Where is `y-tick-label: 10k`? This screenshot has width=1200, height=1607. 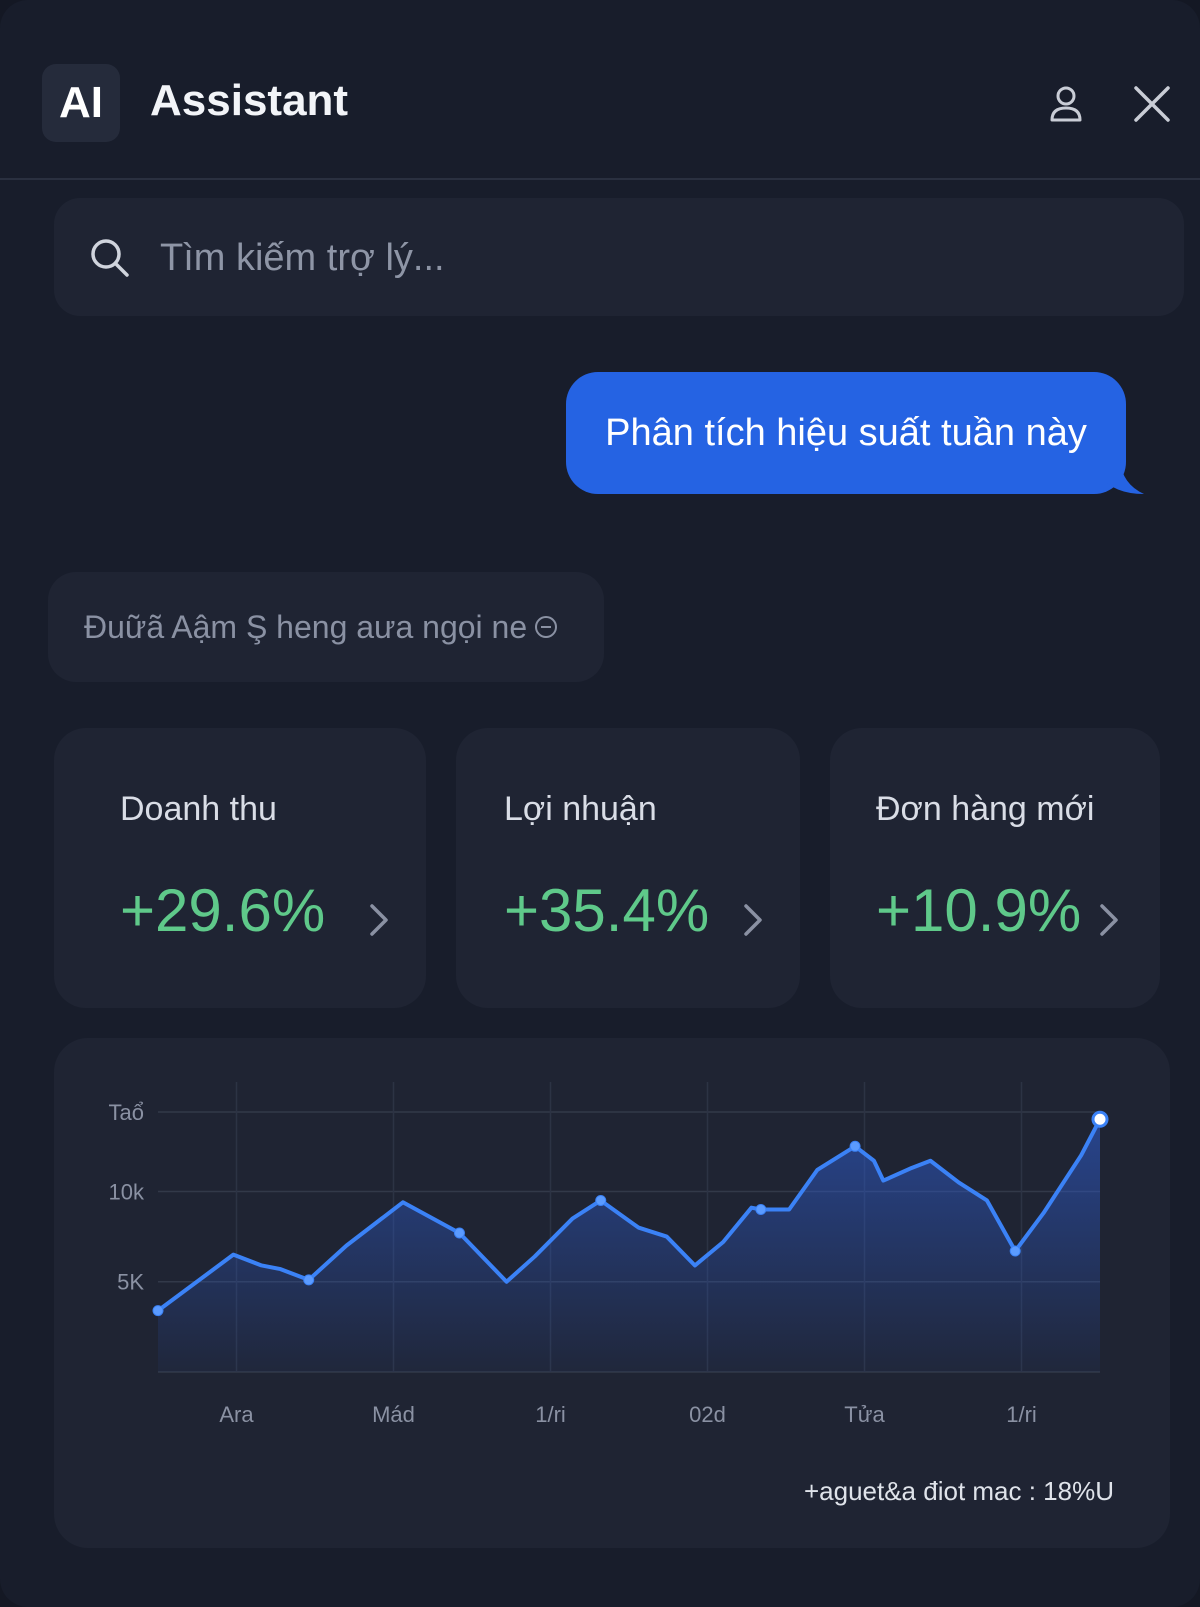 y-tick-label: 10k is located at coordinates (127, 1191).